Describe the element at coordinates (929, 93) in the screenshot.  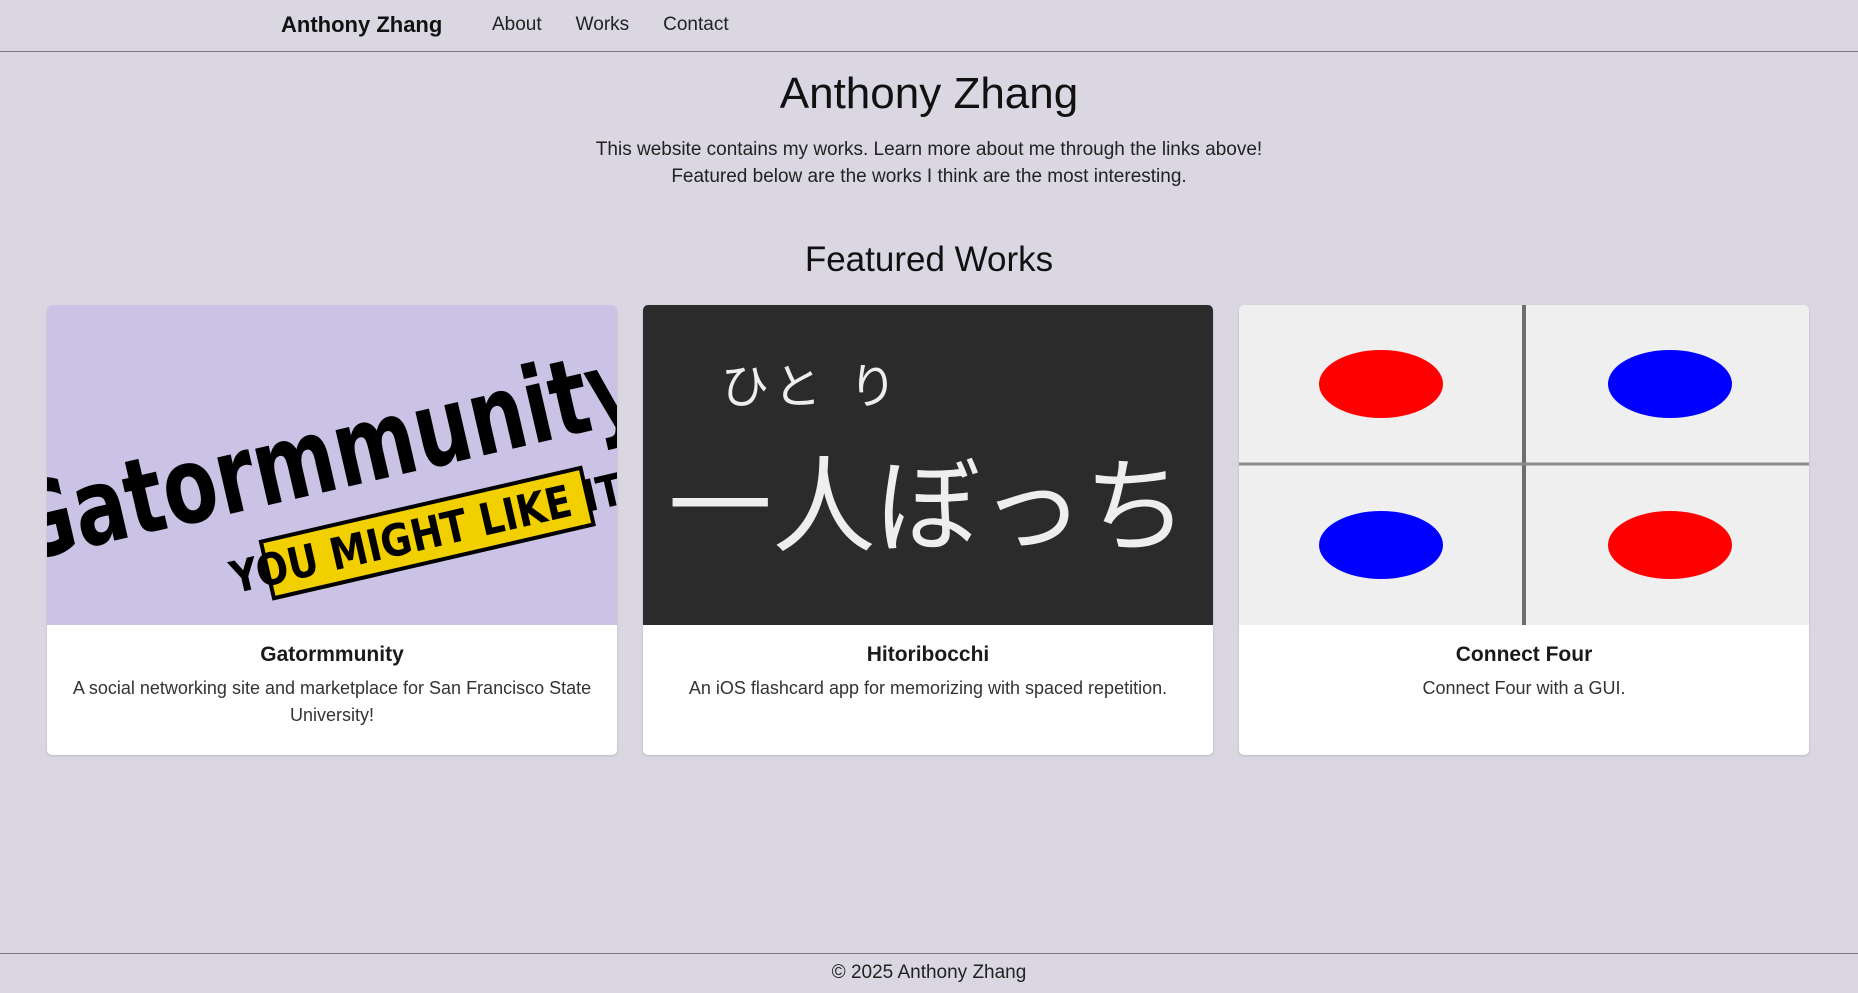
I see `page-title: Anthony Zhang` at that location.